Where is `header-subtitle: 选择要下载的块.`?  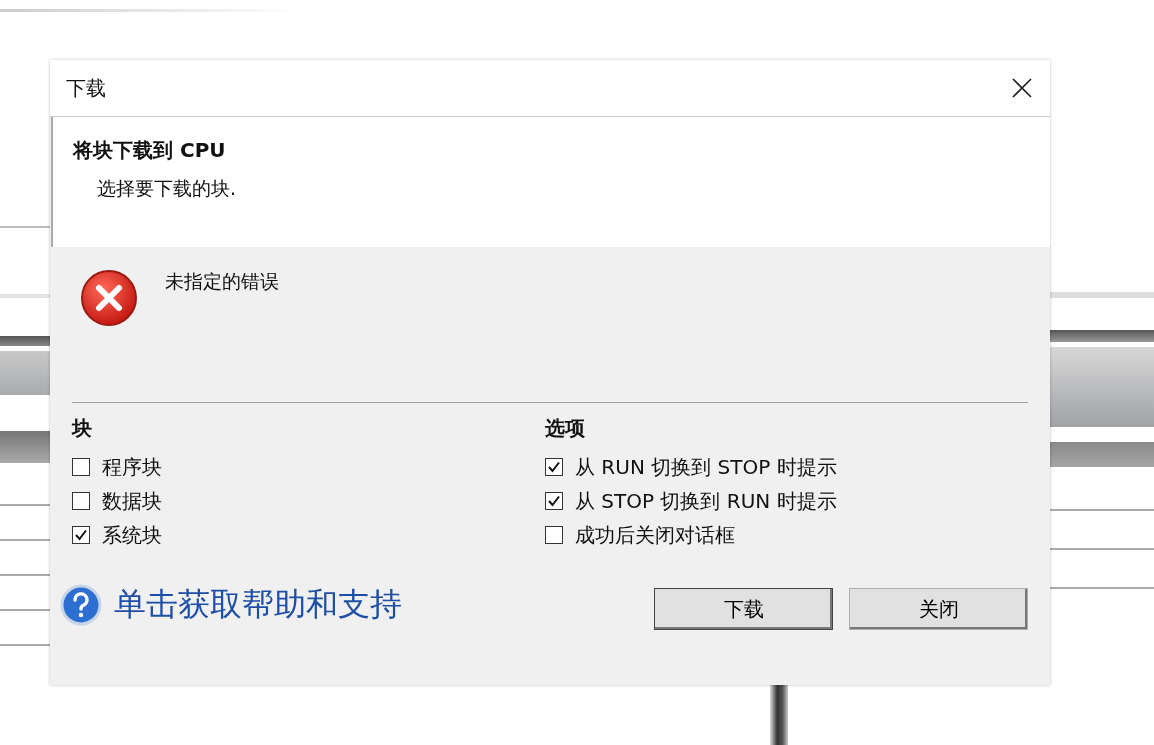
header-subtitle: 选择要下载的块. is located at coordinates (167, 188).